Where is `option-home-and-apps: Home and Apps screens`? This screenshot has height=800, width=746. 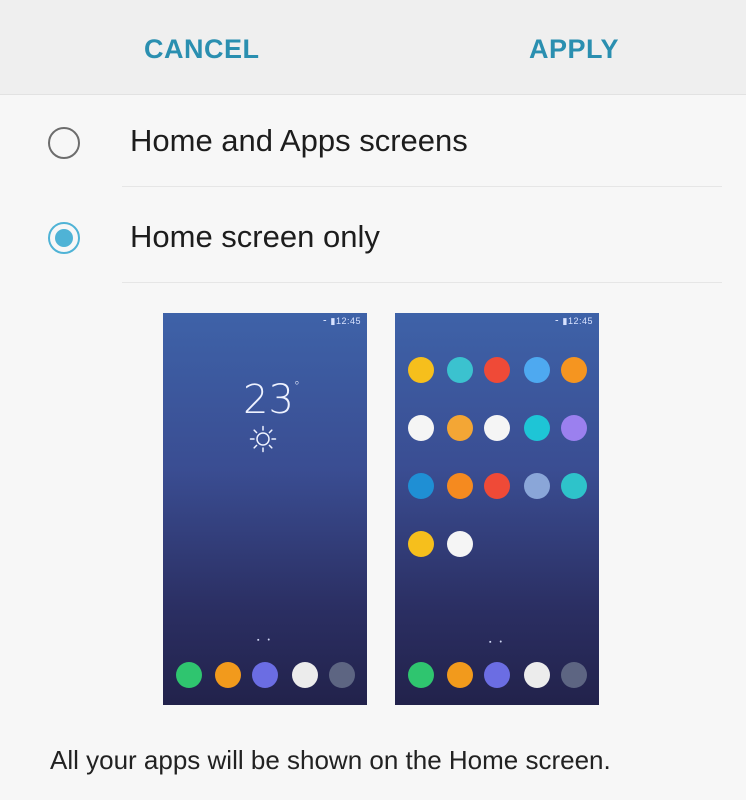
option-home-and-apps: Home and Apps screens is located at coordinates (373, 142).